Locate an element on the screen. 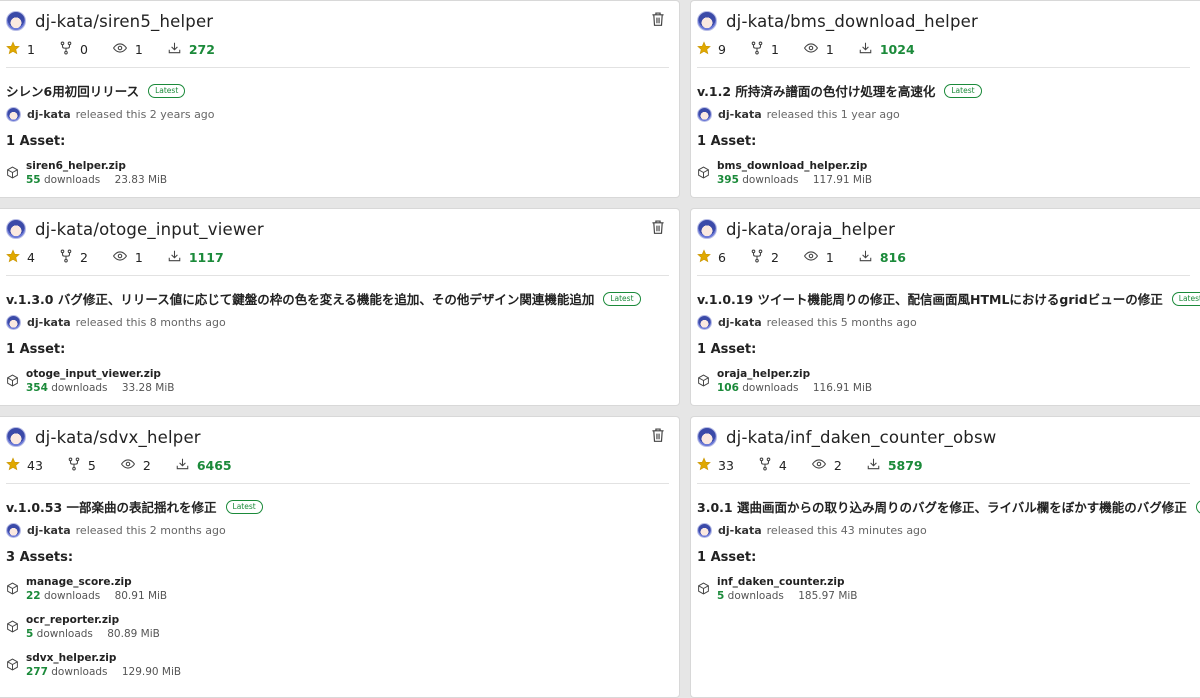 The height and width of the screenshot is (698, 1200). asset-filename: bms_download_helper.zip is located at coordinates (794, 166).